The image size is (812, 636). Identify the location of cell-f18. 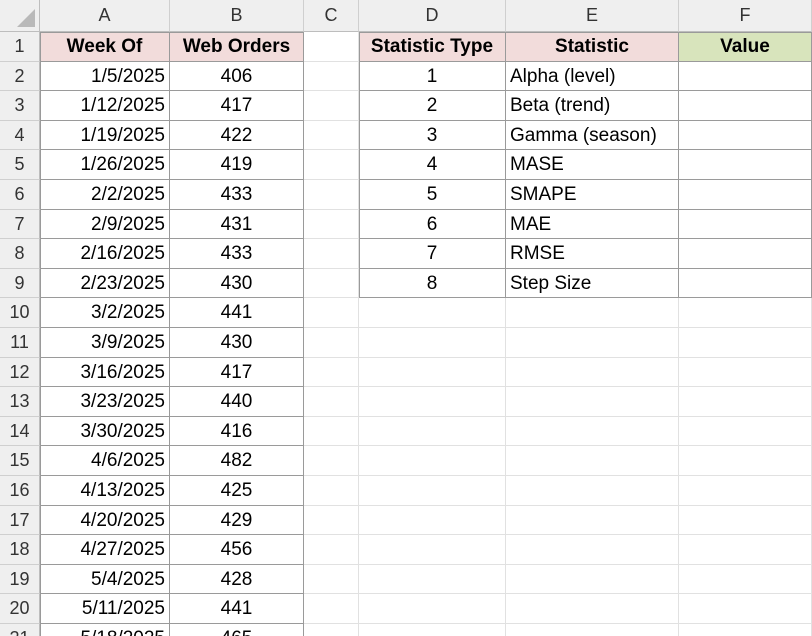
(745, 550).